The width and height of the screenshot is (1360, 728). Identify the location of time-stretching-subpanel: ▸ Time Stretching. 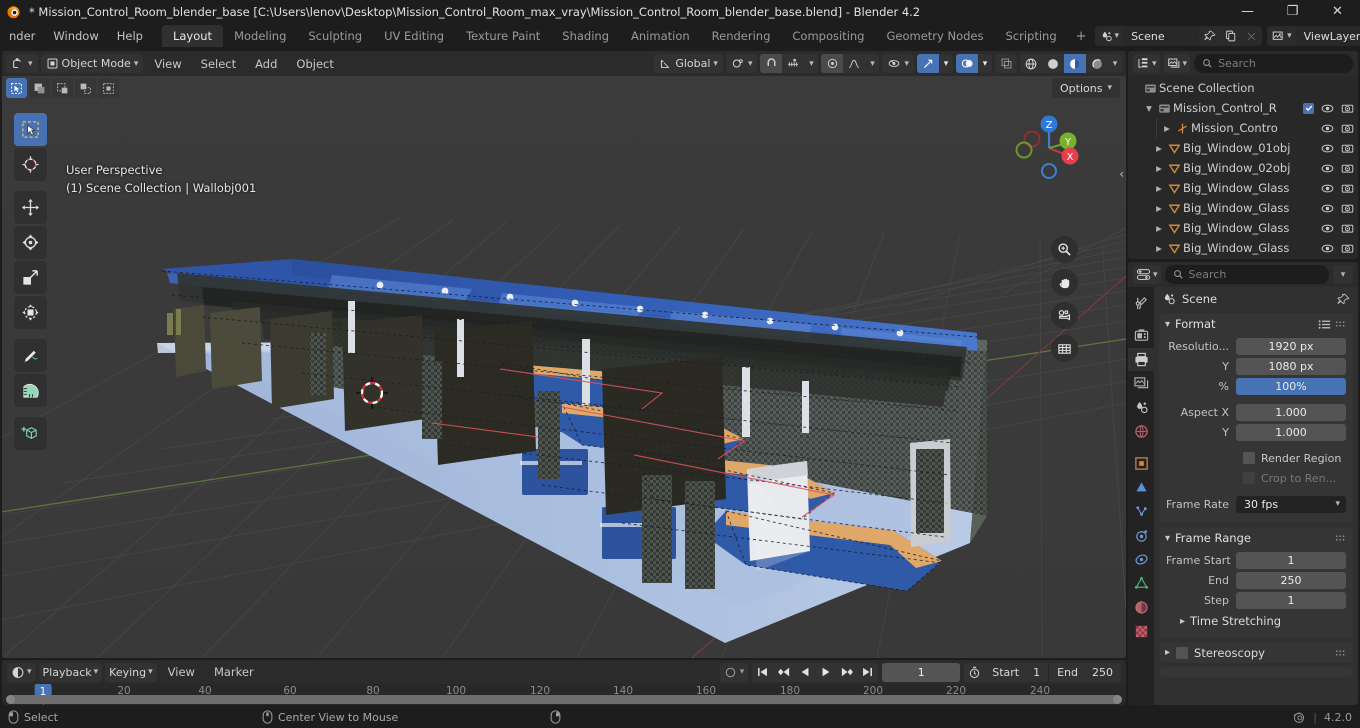
(1256, 621).